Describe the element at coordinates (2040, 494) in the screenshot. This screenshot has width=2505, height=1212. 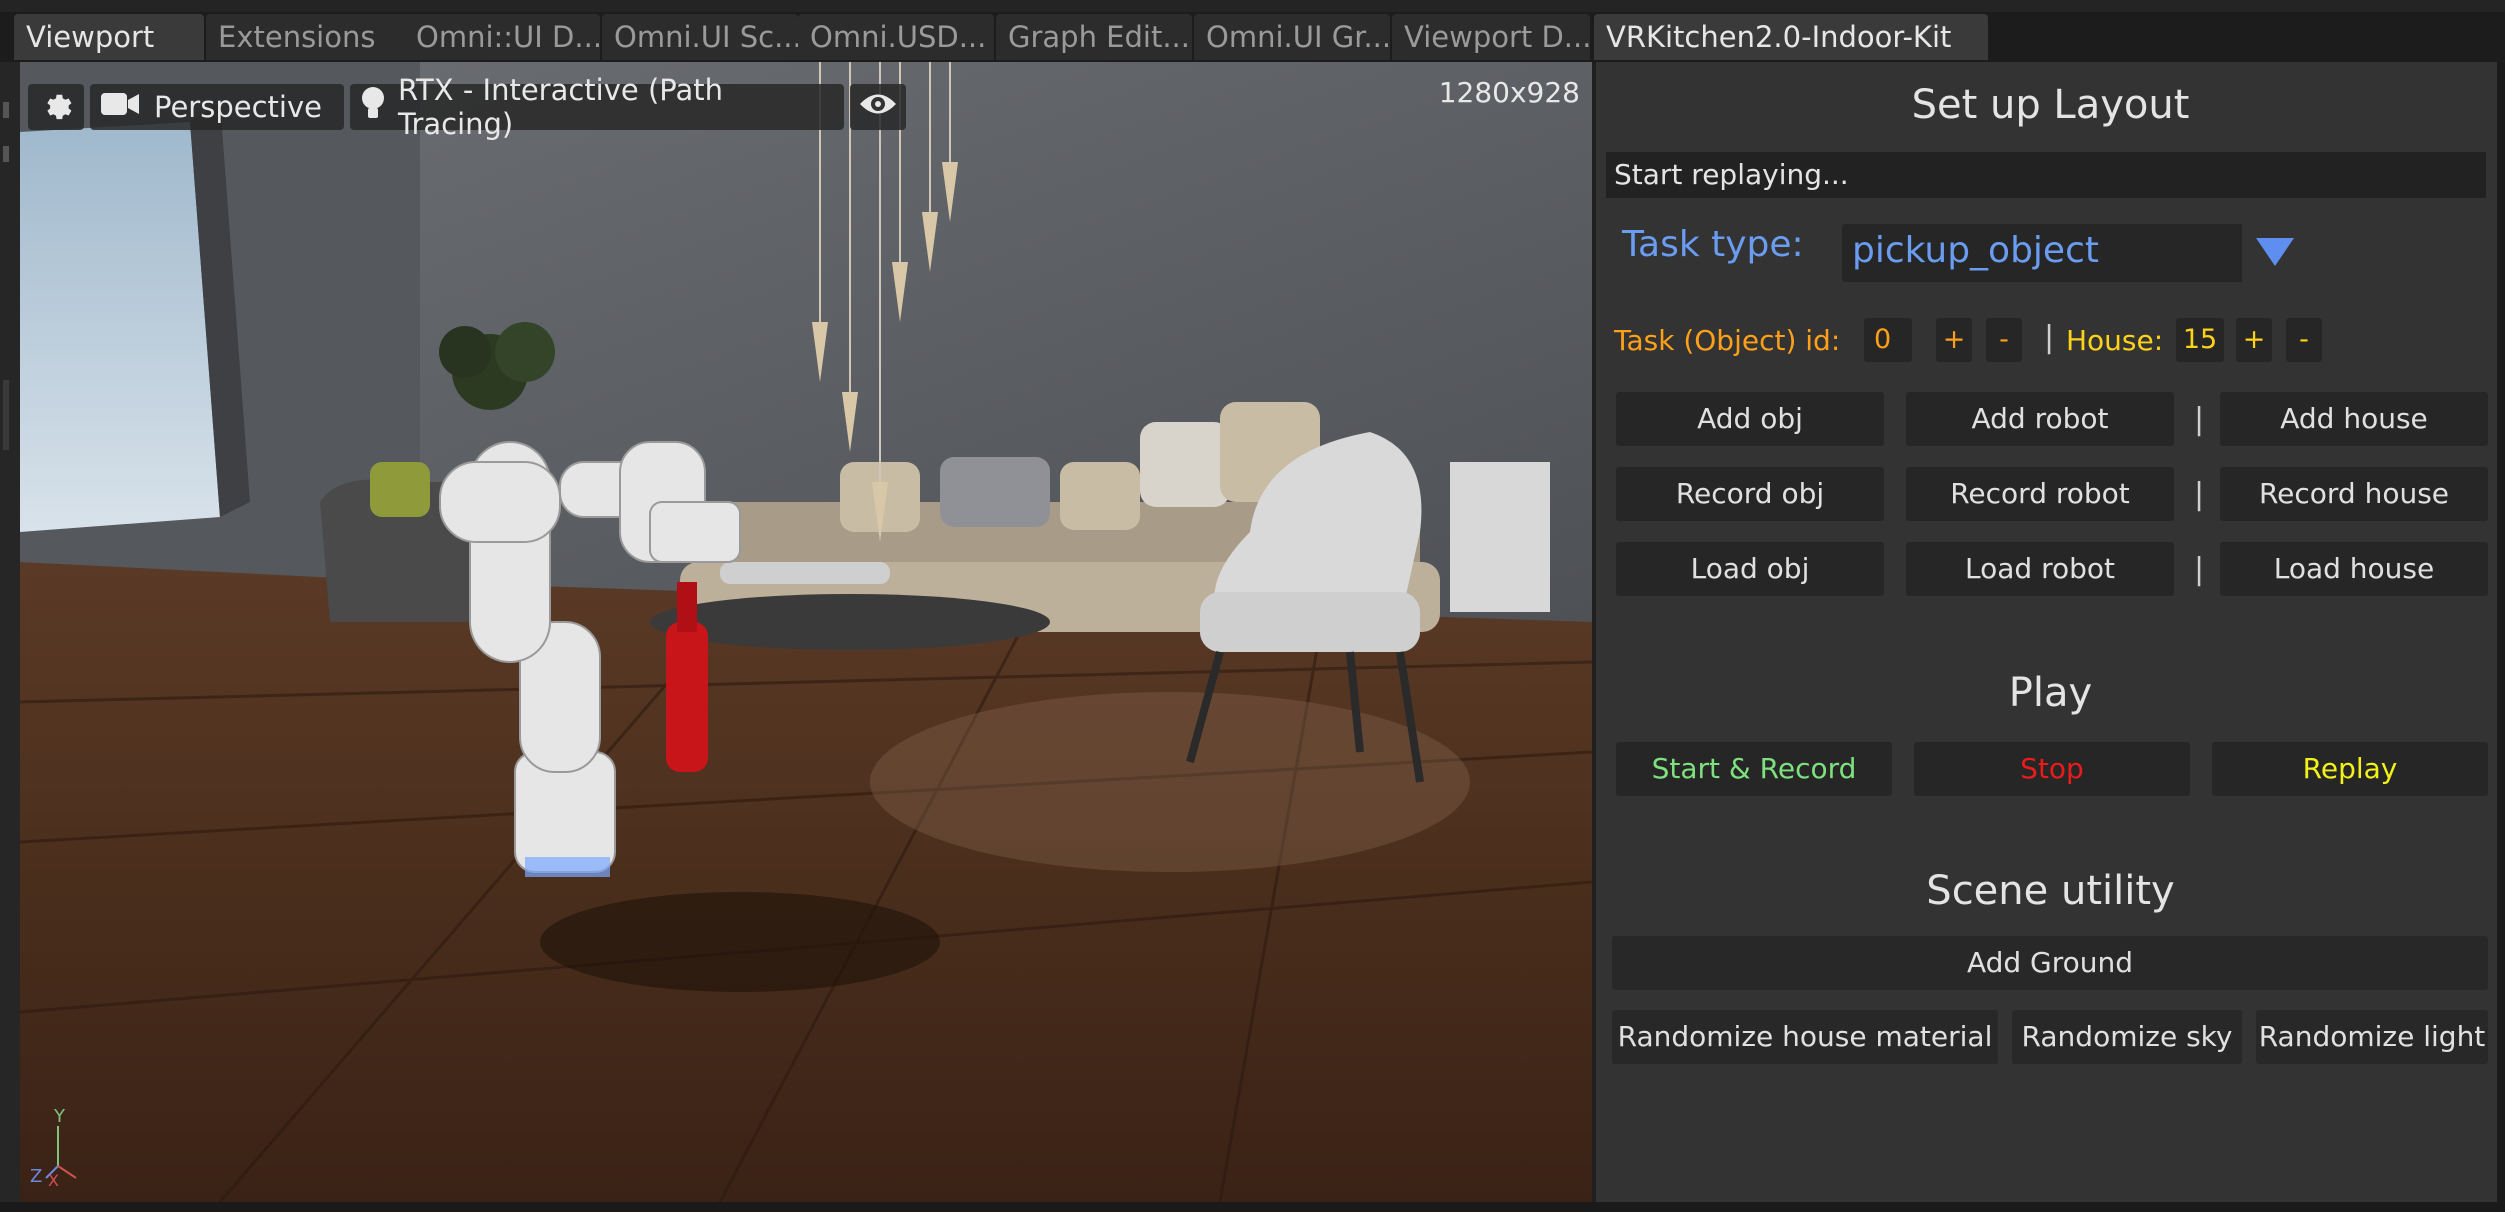
I see `record-robot-button: Record robot` at that location.